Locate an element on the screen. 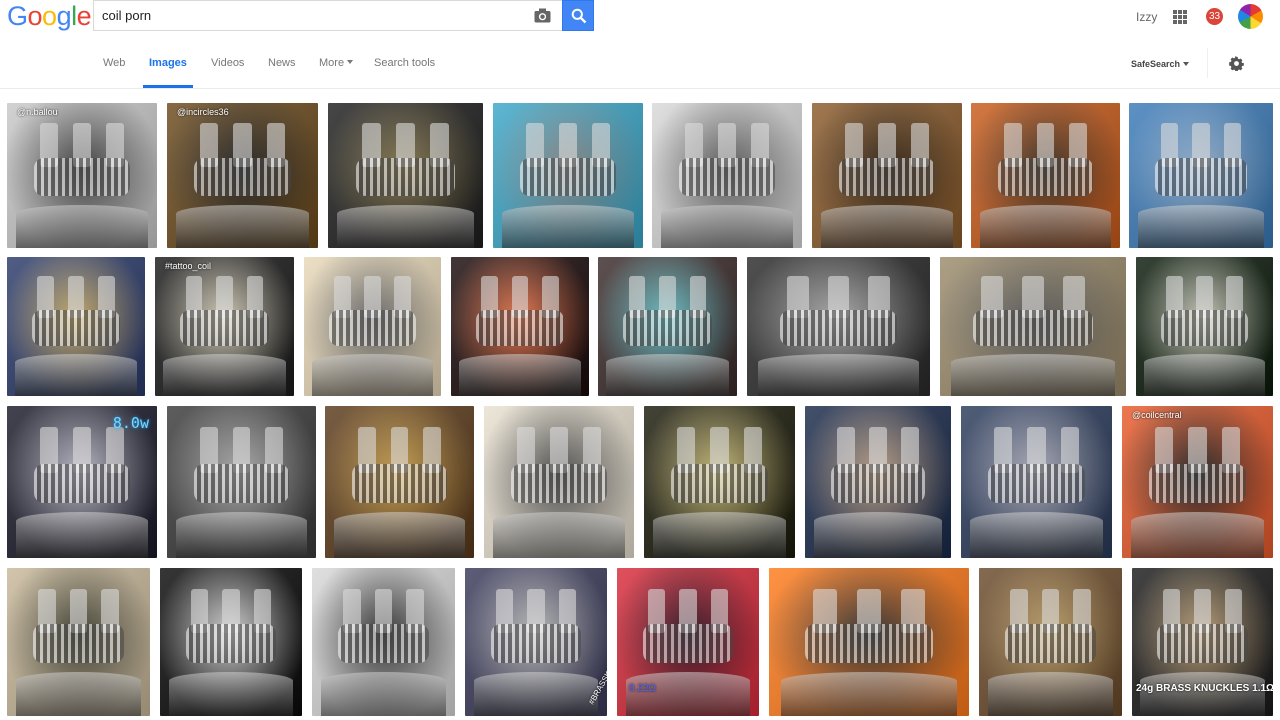 Image resolution: width=1280 pixels, height=720 pixels. logo-letter: g is located at coordinates (64, 16).